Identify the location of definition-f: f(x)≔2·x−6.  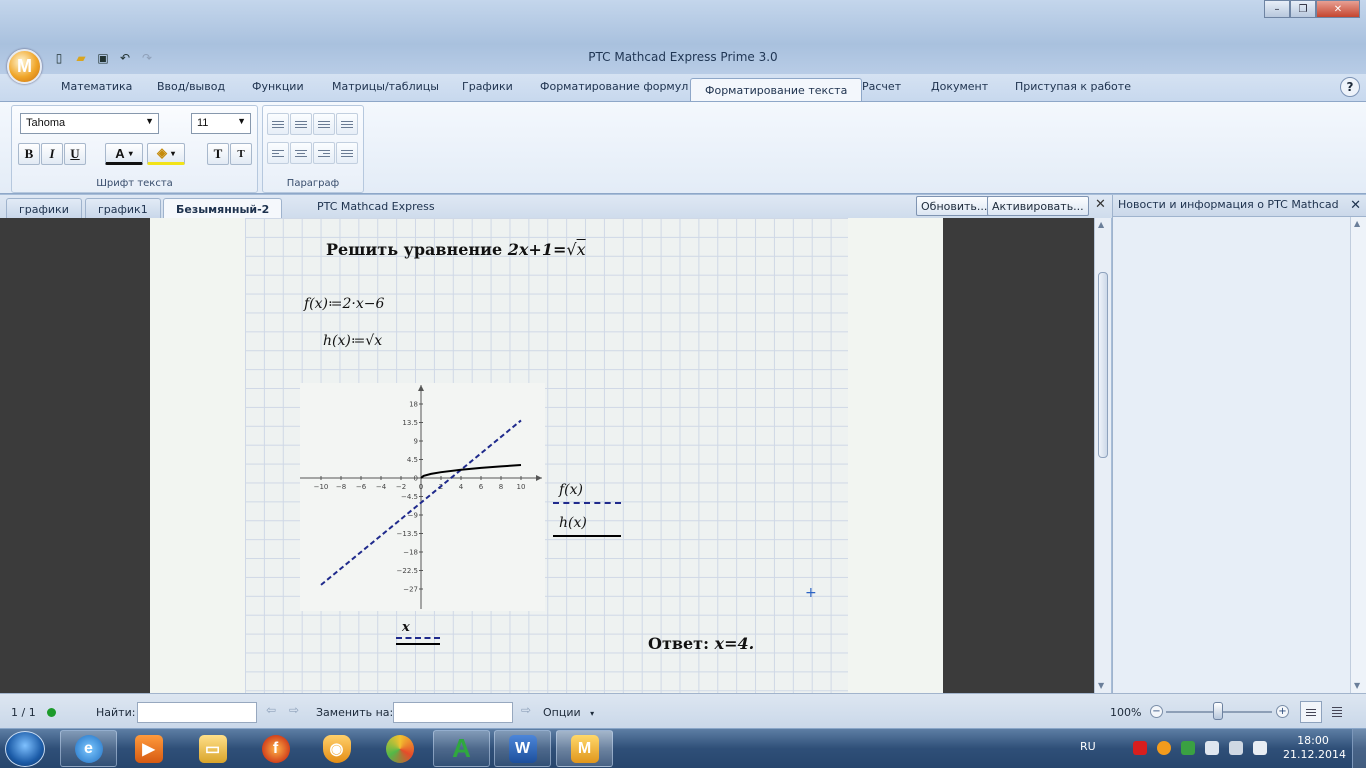
(344, 304).